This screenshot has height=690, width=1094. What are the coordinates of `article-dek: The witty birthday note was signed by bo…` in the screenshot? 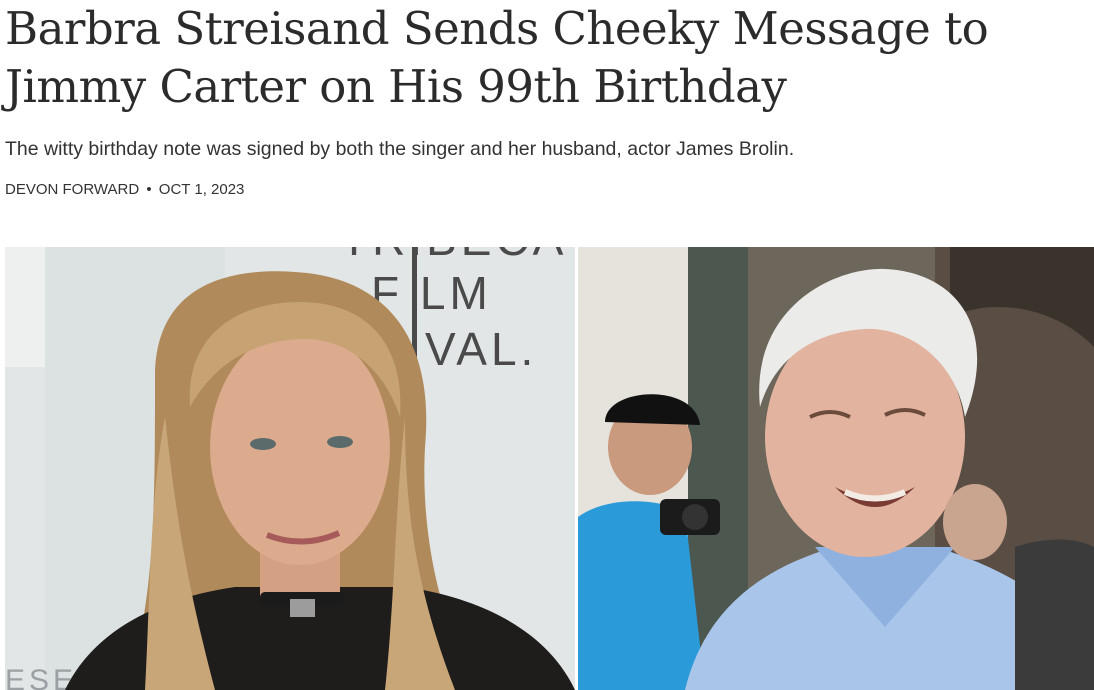 It's located at (400, 149).